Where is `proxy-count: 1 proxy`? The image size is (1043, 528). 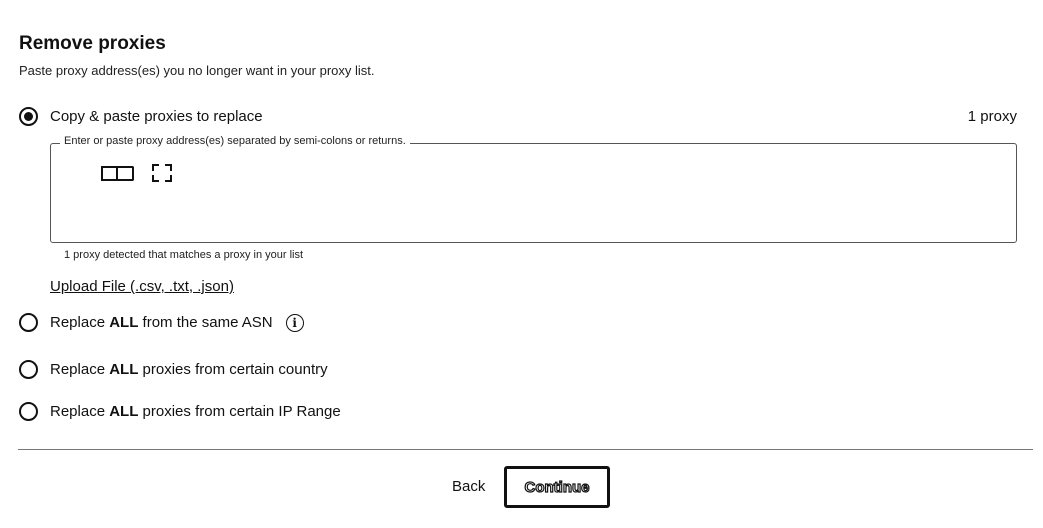 proxy-count: 1 proxy is located at coordinates (992, 116).